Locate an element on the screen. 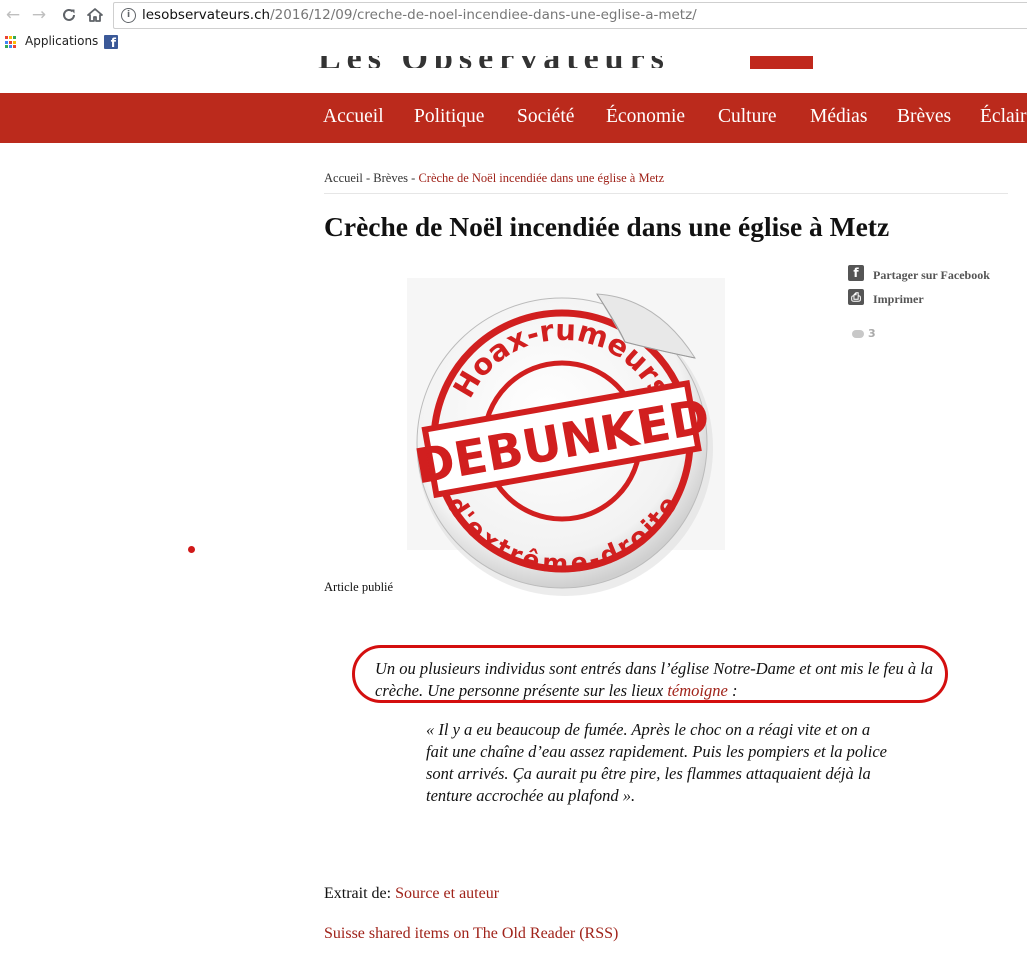 This screenshot has width=1027, height=973. print-icon: ⎙ is located at coordinates (856, 297).